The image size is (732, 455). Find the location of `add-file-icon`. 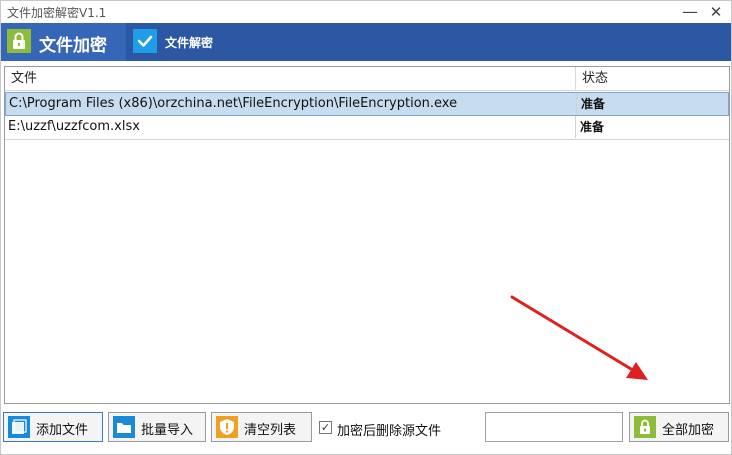

add-file-icon is located at coordinates (19, 427).